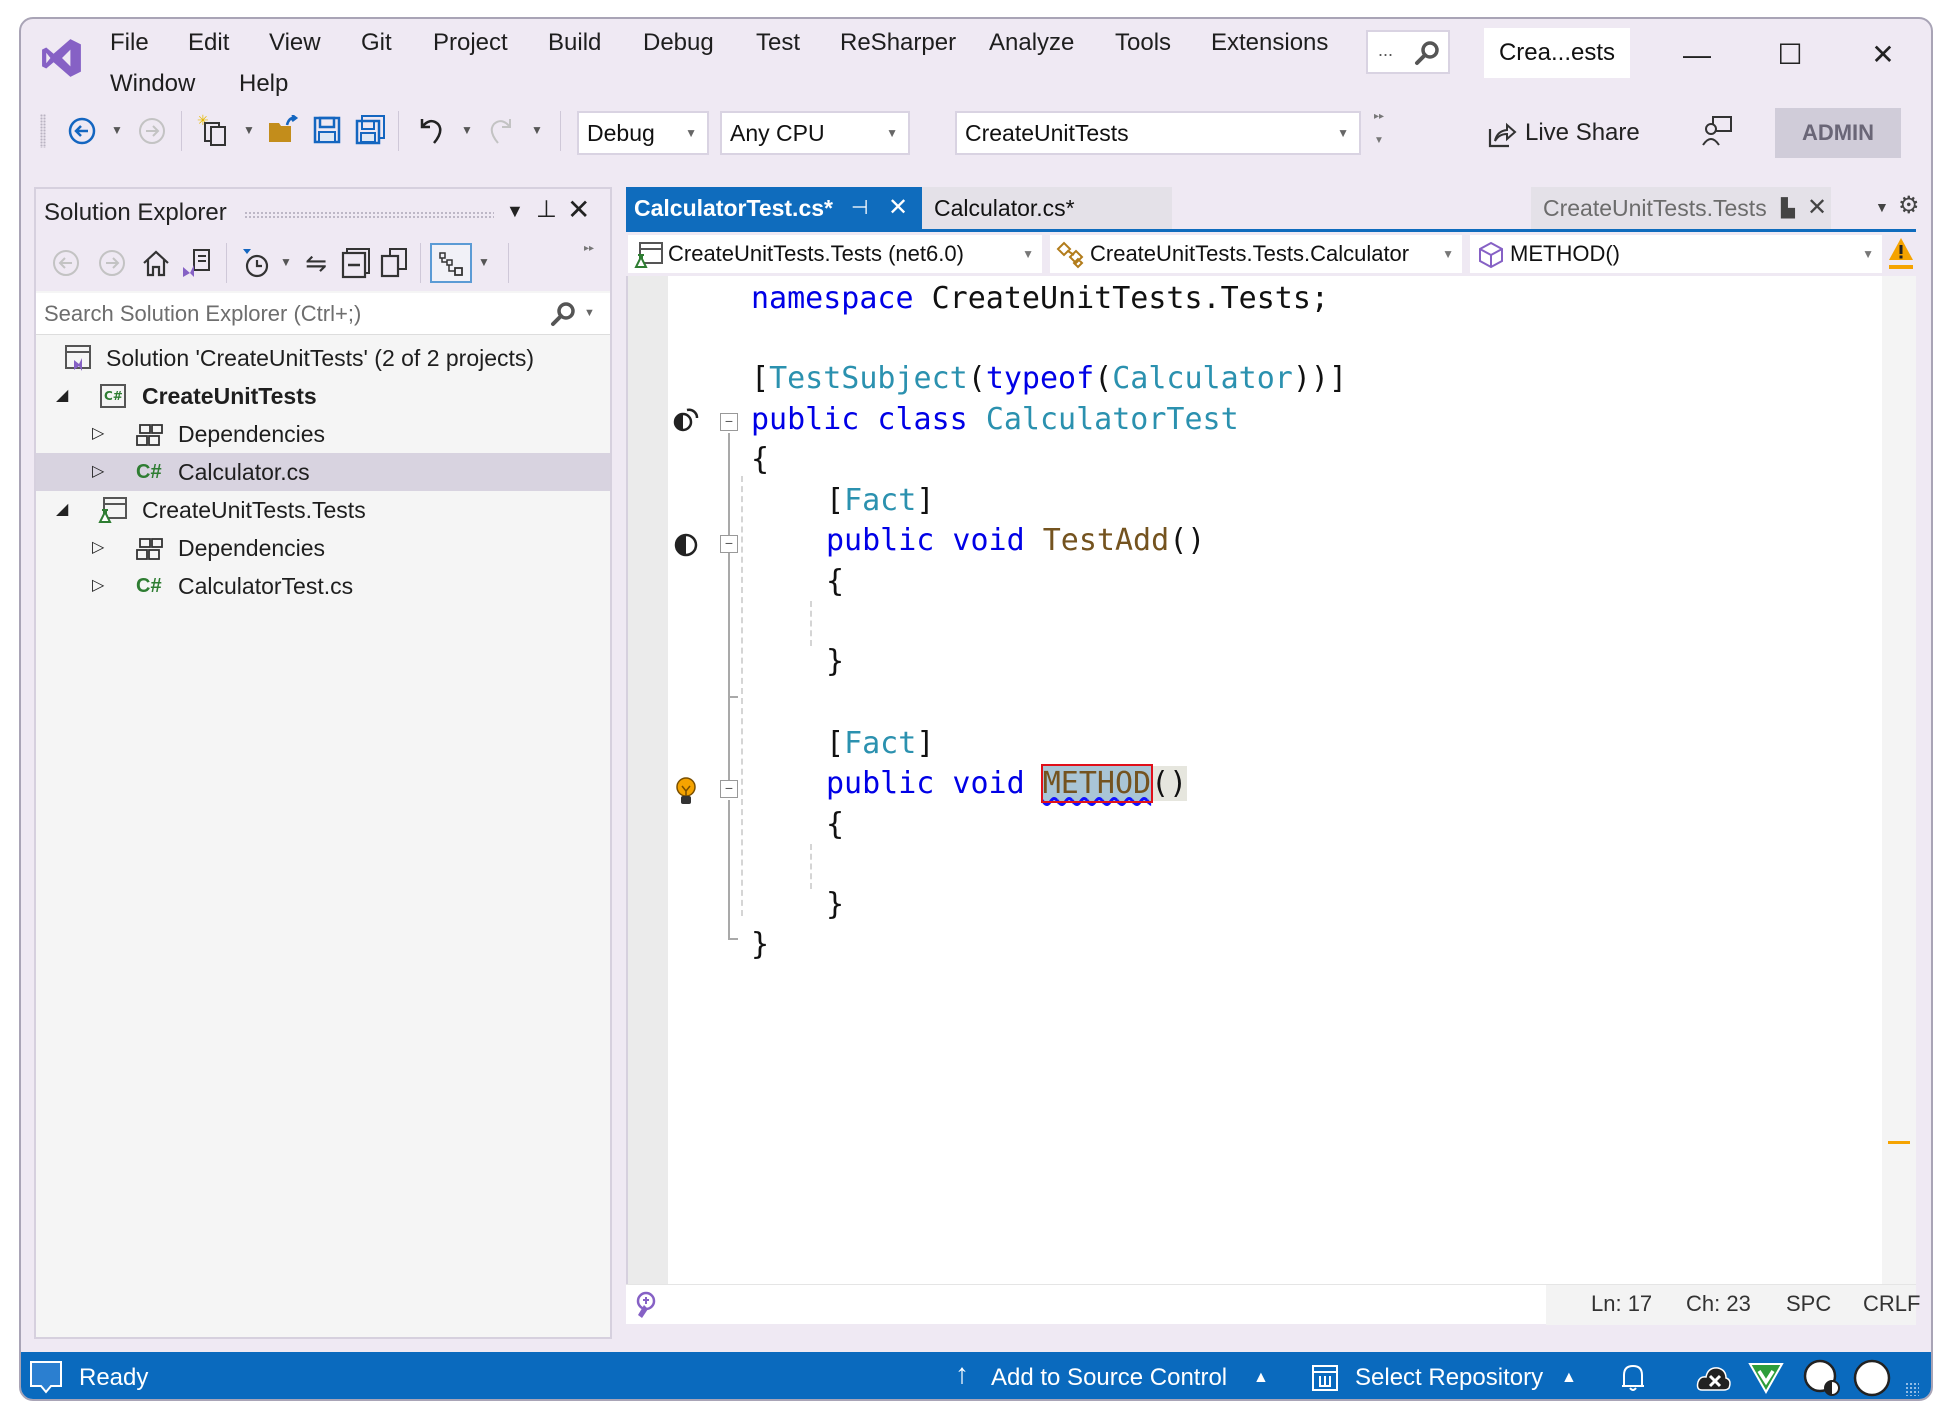  I want to click on line-endings: CRLF, so click(1891, 1304).